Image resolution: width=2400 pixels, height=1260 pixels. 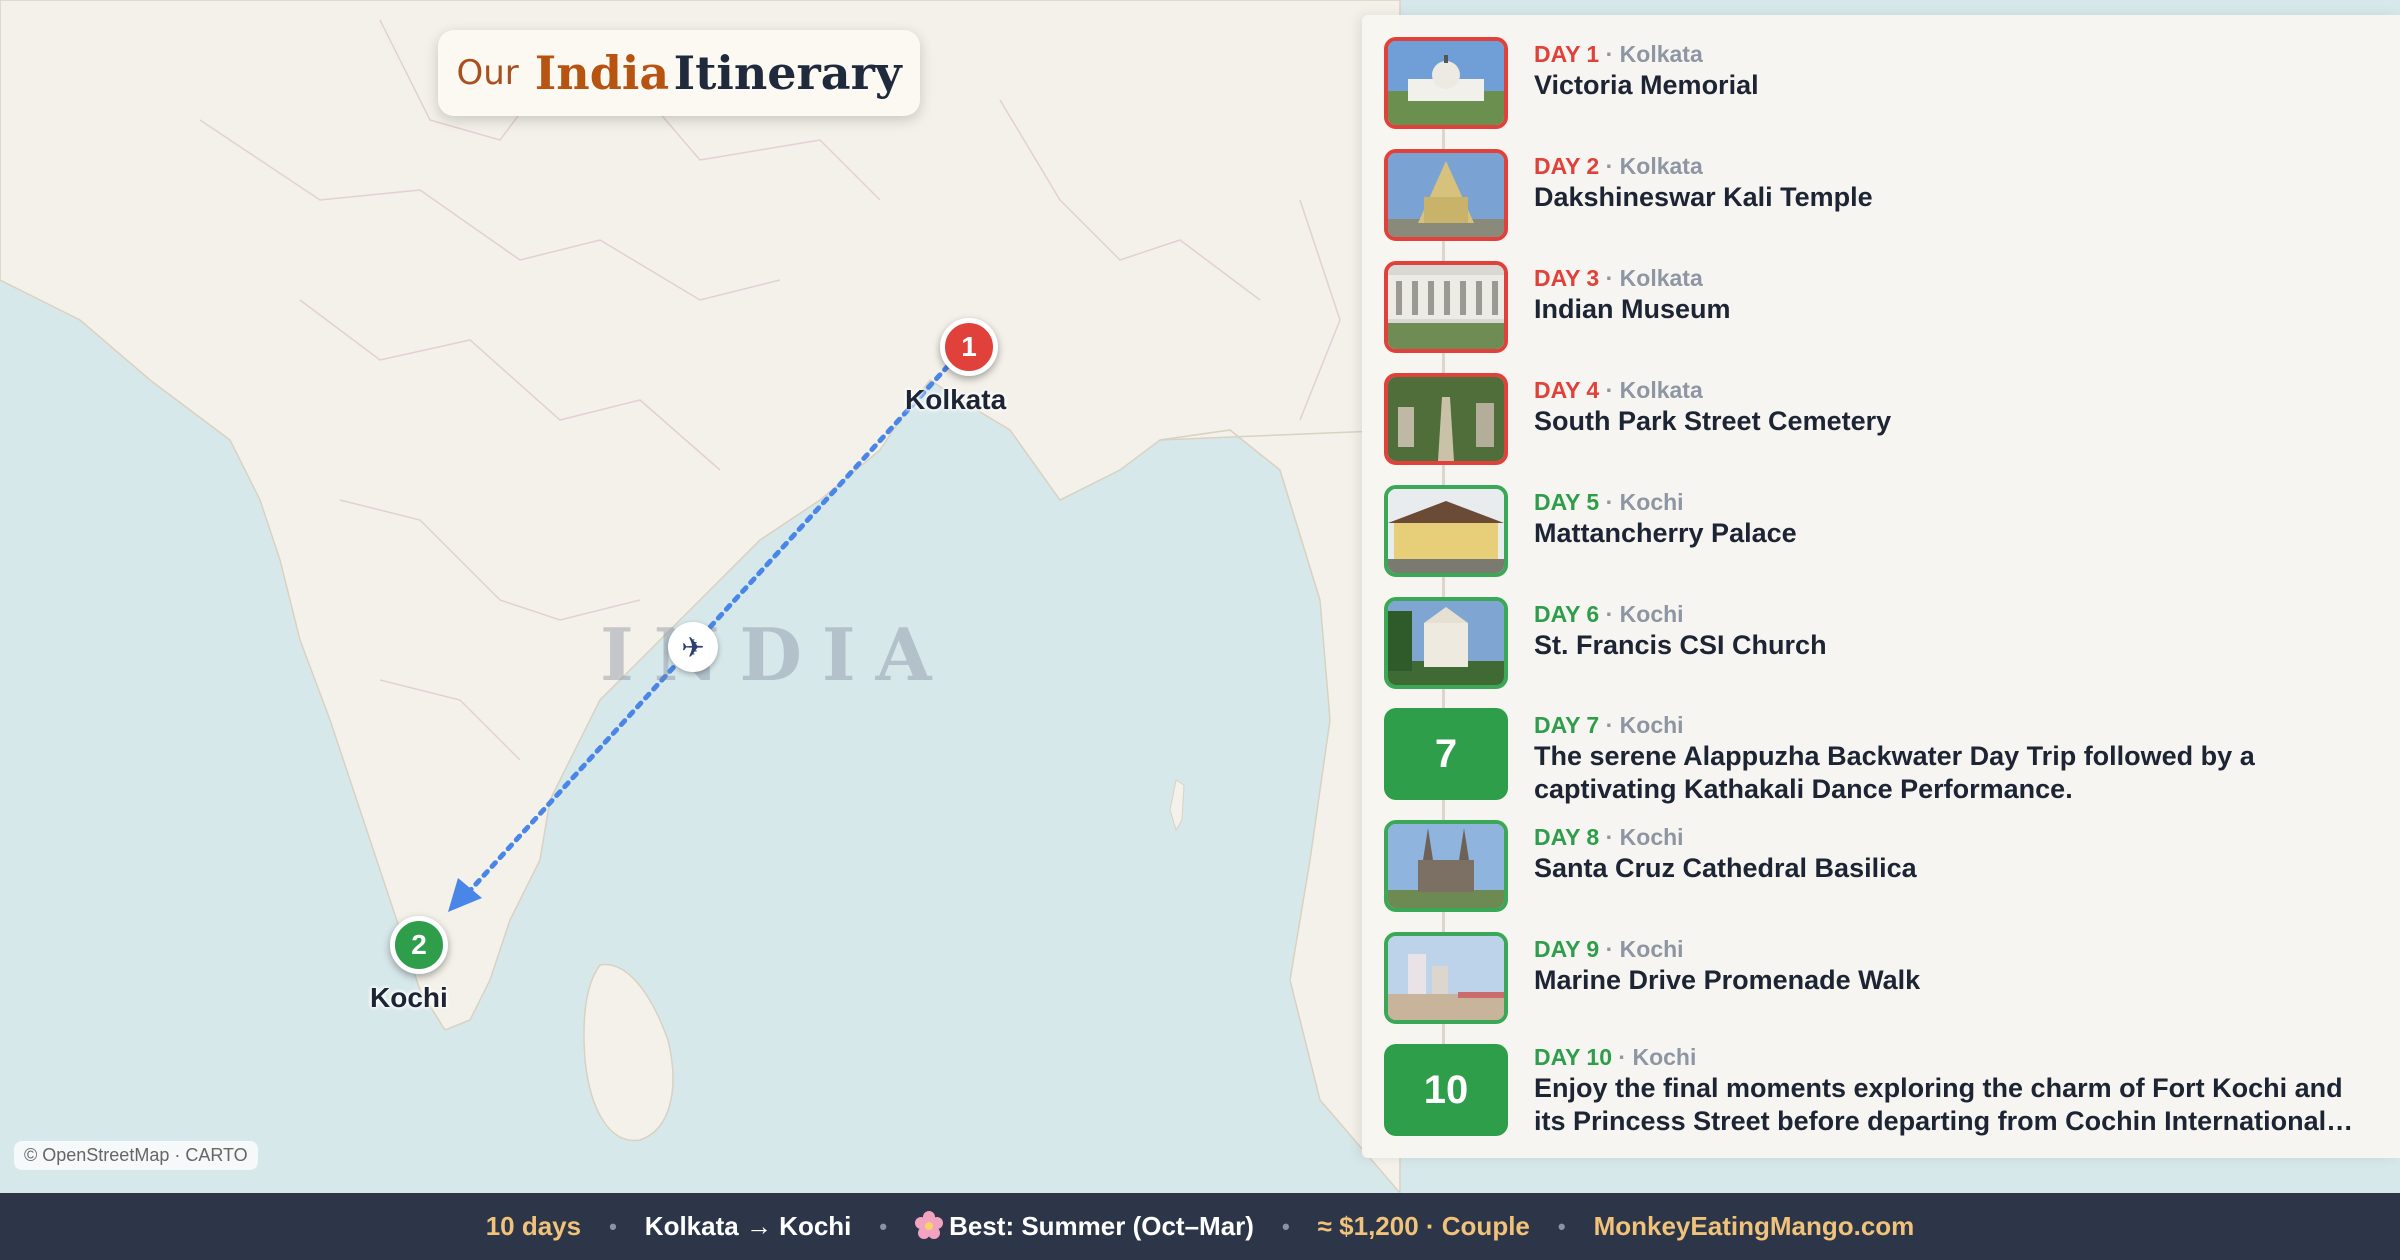 I want to click on day-number: DAY 7, so click(x=1567, y=725).